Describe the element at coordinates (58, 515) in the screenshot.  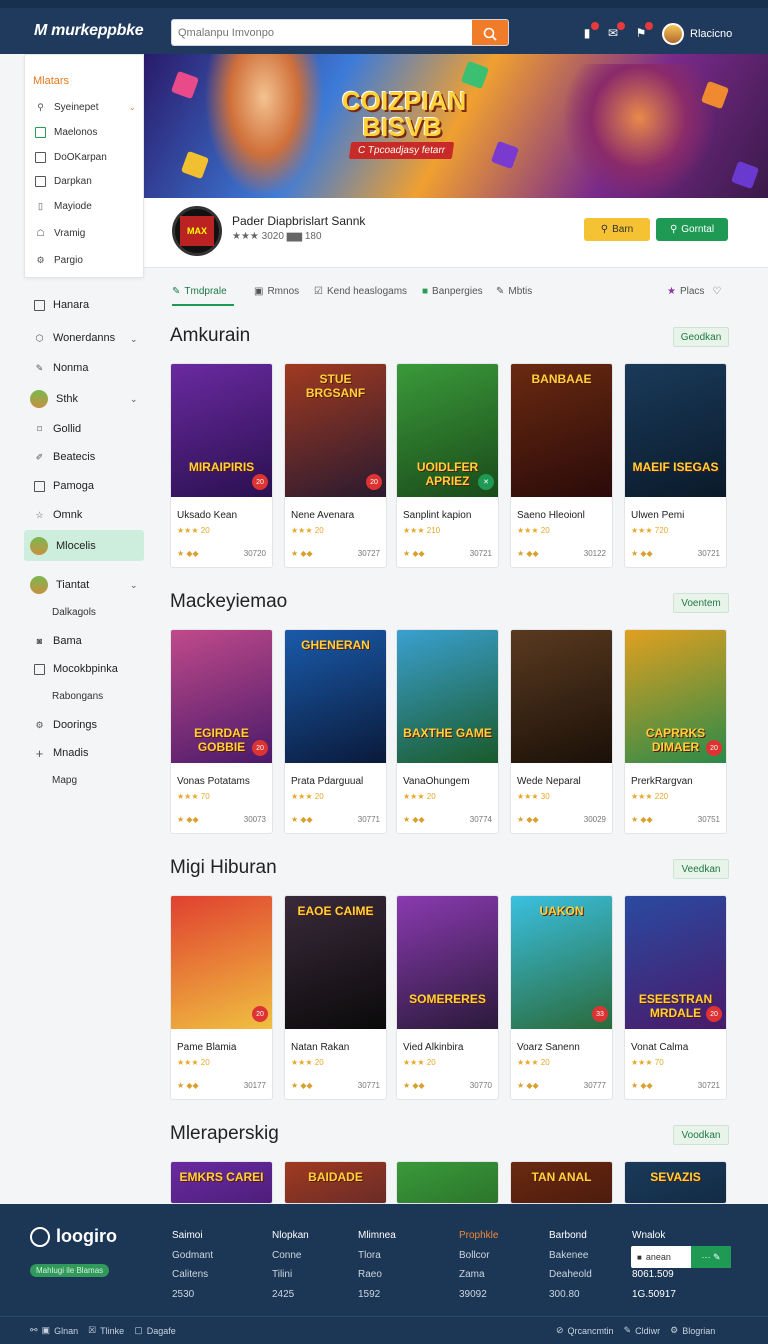
I see `sidebar-item: ☆ Omnk` at that location.